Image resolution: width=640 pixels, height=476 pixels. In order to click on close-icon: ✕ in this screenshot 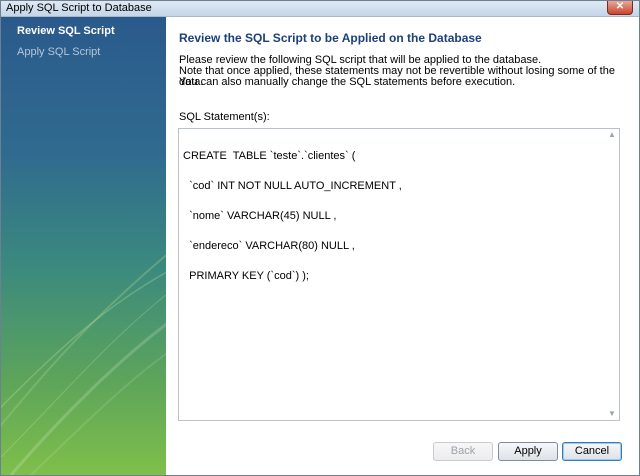, I will do `click(620, 8)`.